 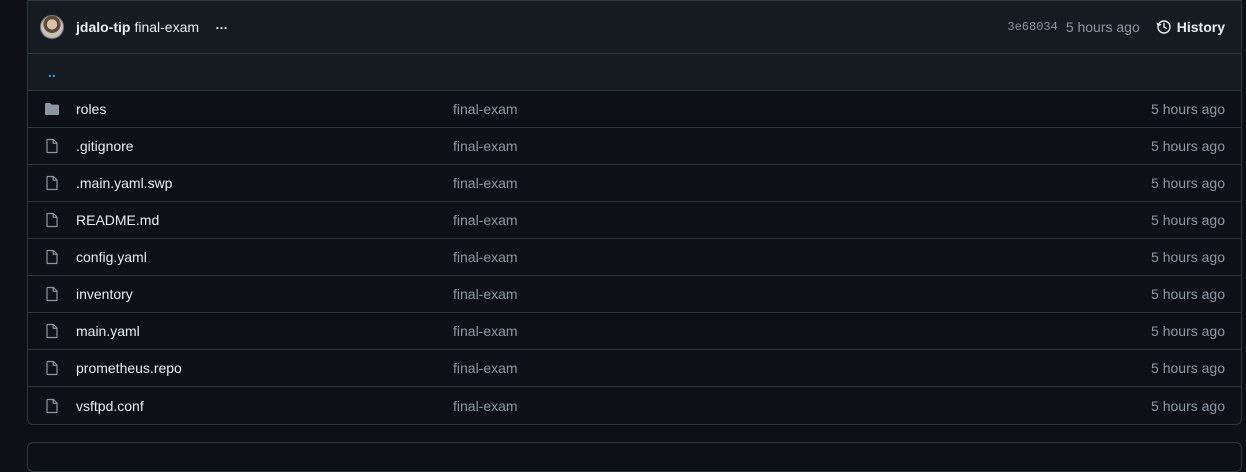 I want to click on file-row: roles final-exam 5 hours ago, so click(x=634, y=109).